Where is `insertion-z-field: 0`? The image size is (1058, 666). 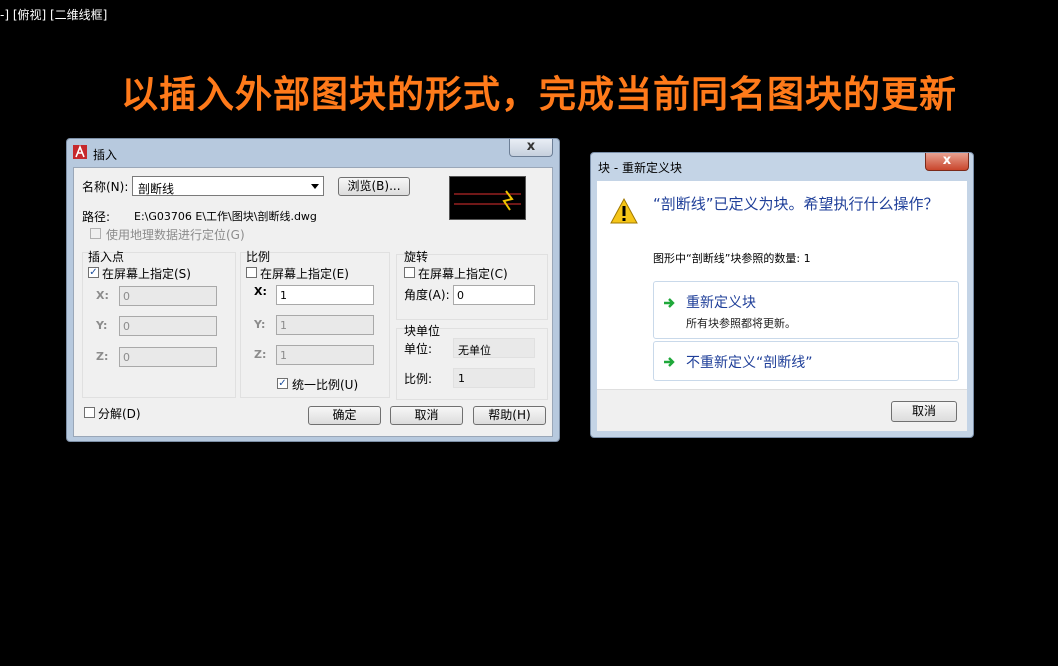 insertion-z-field: 0 is located at coordinates (168, 357).